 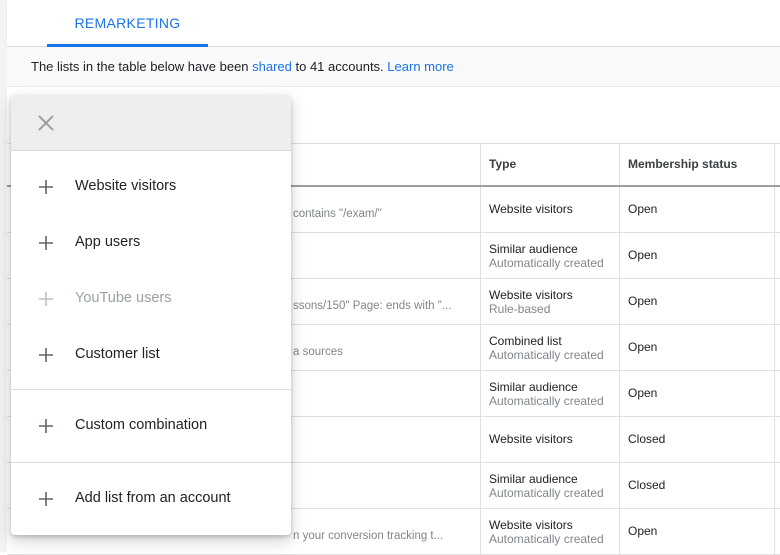 I want to click on menu-item-label: Website visitors, so click(x=126, y=186).